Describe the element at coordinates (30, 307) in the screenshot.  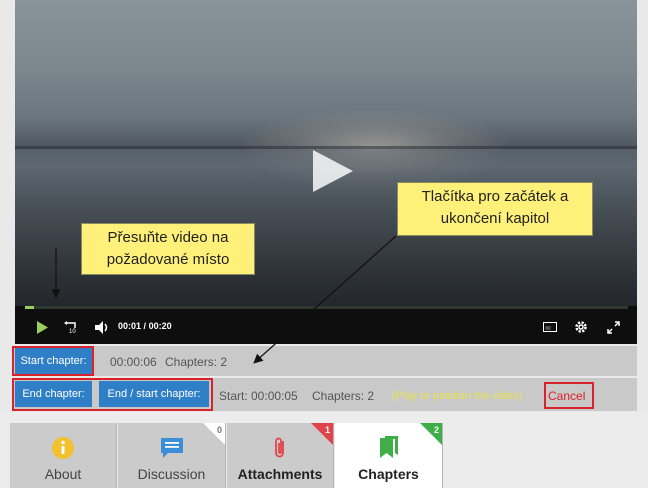
I see `seek-bar-fill` at that location.